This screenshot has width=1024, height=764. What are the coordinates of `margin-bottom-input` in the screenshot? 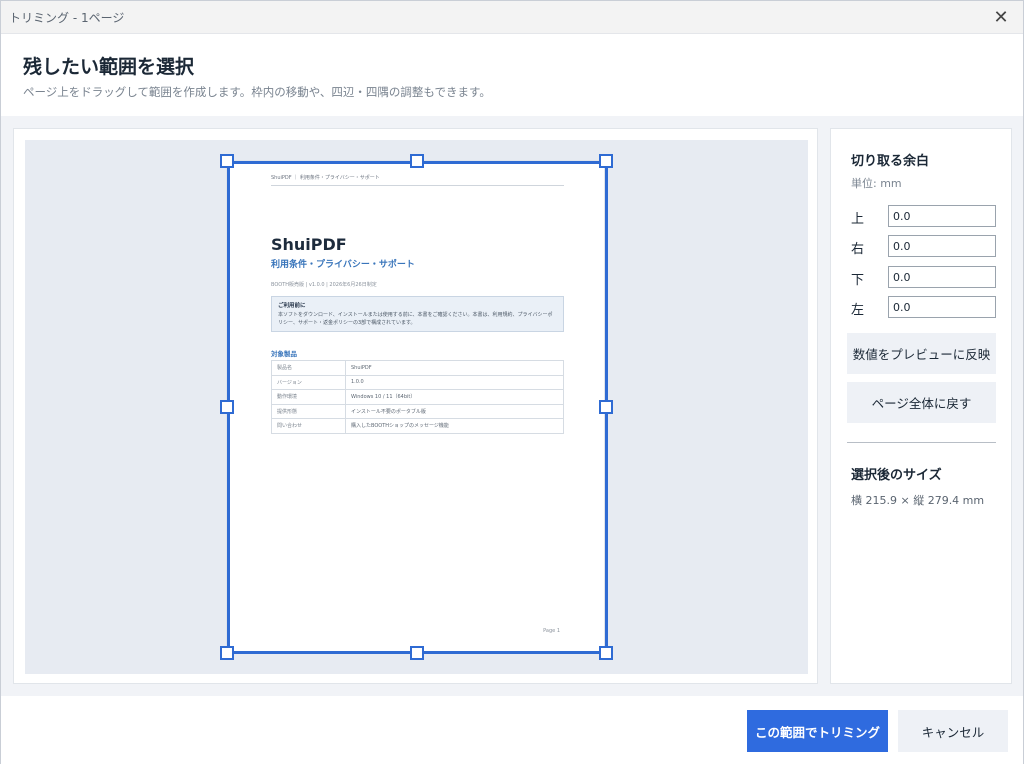 It's located at (942, 277).